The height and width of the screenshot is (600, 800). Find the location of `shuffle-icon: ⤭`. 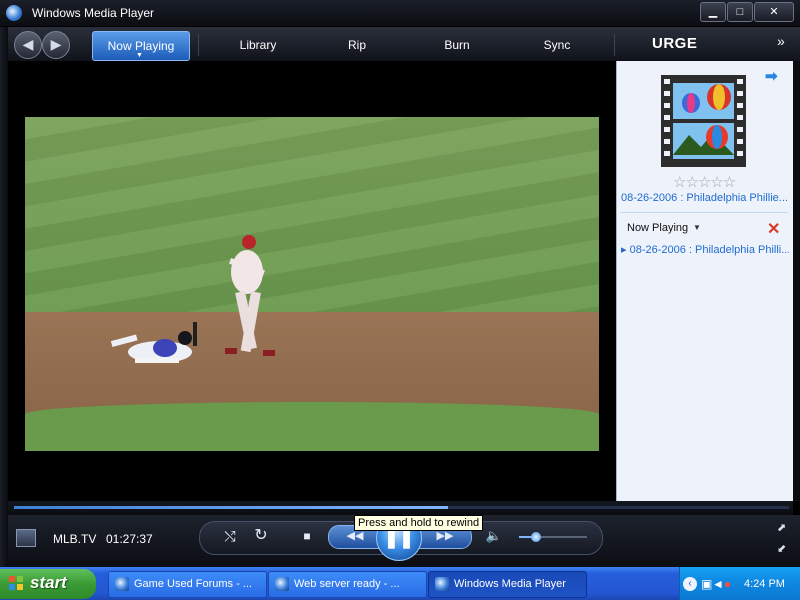

shuffle-icon: ⤭ is located at coordinates (230, 536).